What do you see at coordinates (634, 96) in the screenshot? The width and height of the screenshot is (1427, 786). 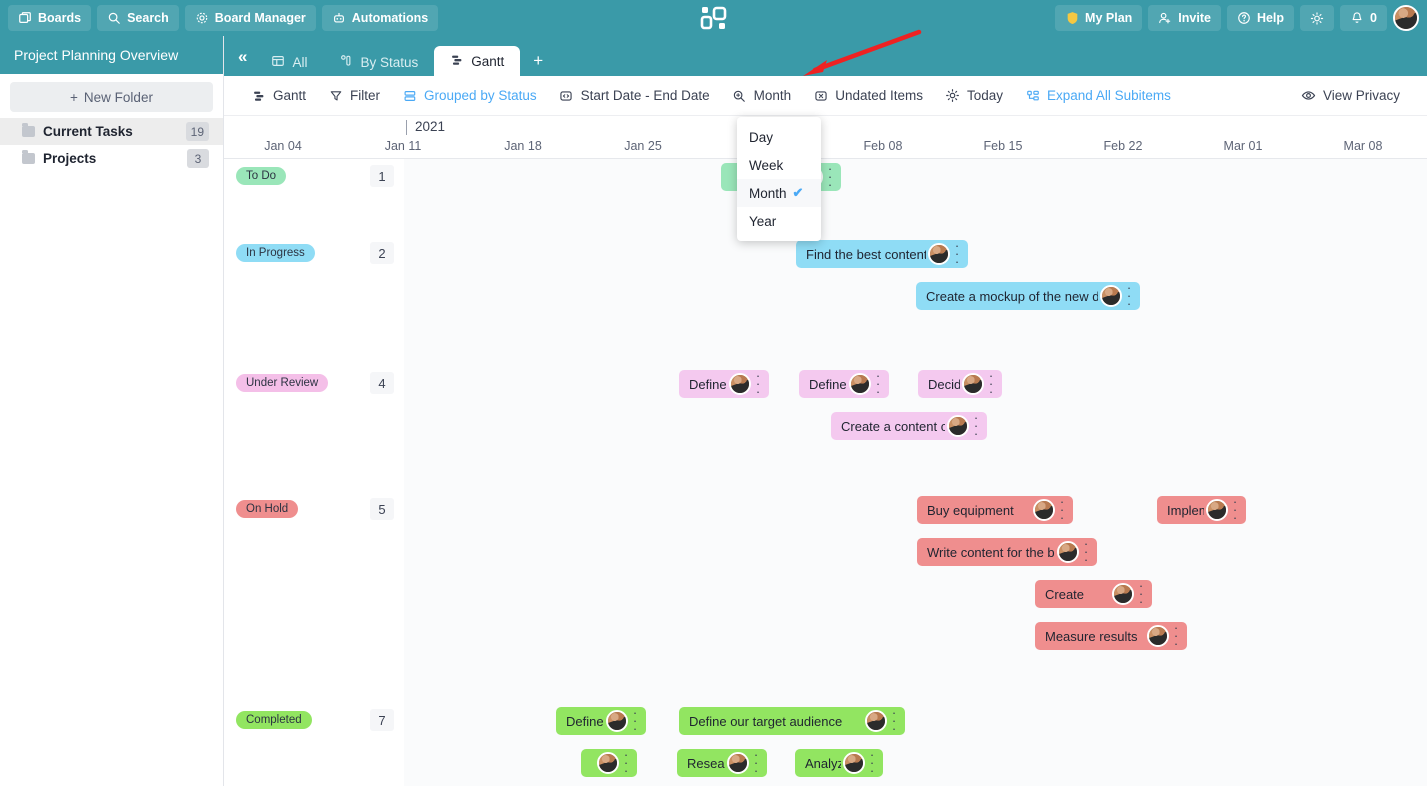 I see `toolbar-date-range-button: Start Date - End Date` at bounding box center [634, 96].